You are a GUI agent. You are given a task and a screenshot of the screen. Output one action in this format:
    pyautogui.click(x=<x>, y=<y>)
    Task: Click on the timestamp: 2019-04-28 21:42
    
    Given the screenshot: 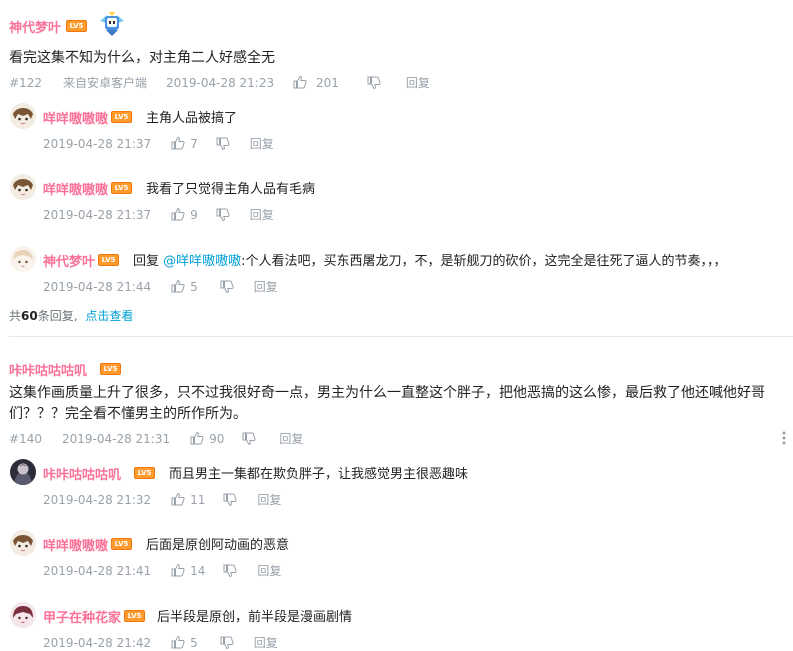 What is the action you would take?
    pyautogui.click(x=97, y=642)
    